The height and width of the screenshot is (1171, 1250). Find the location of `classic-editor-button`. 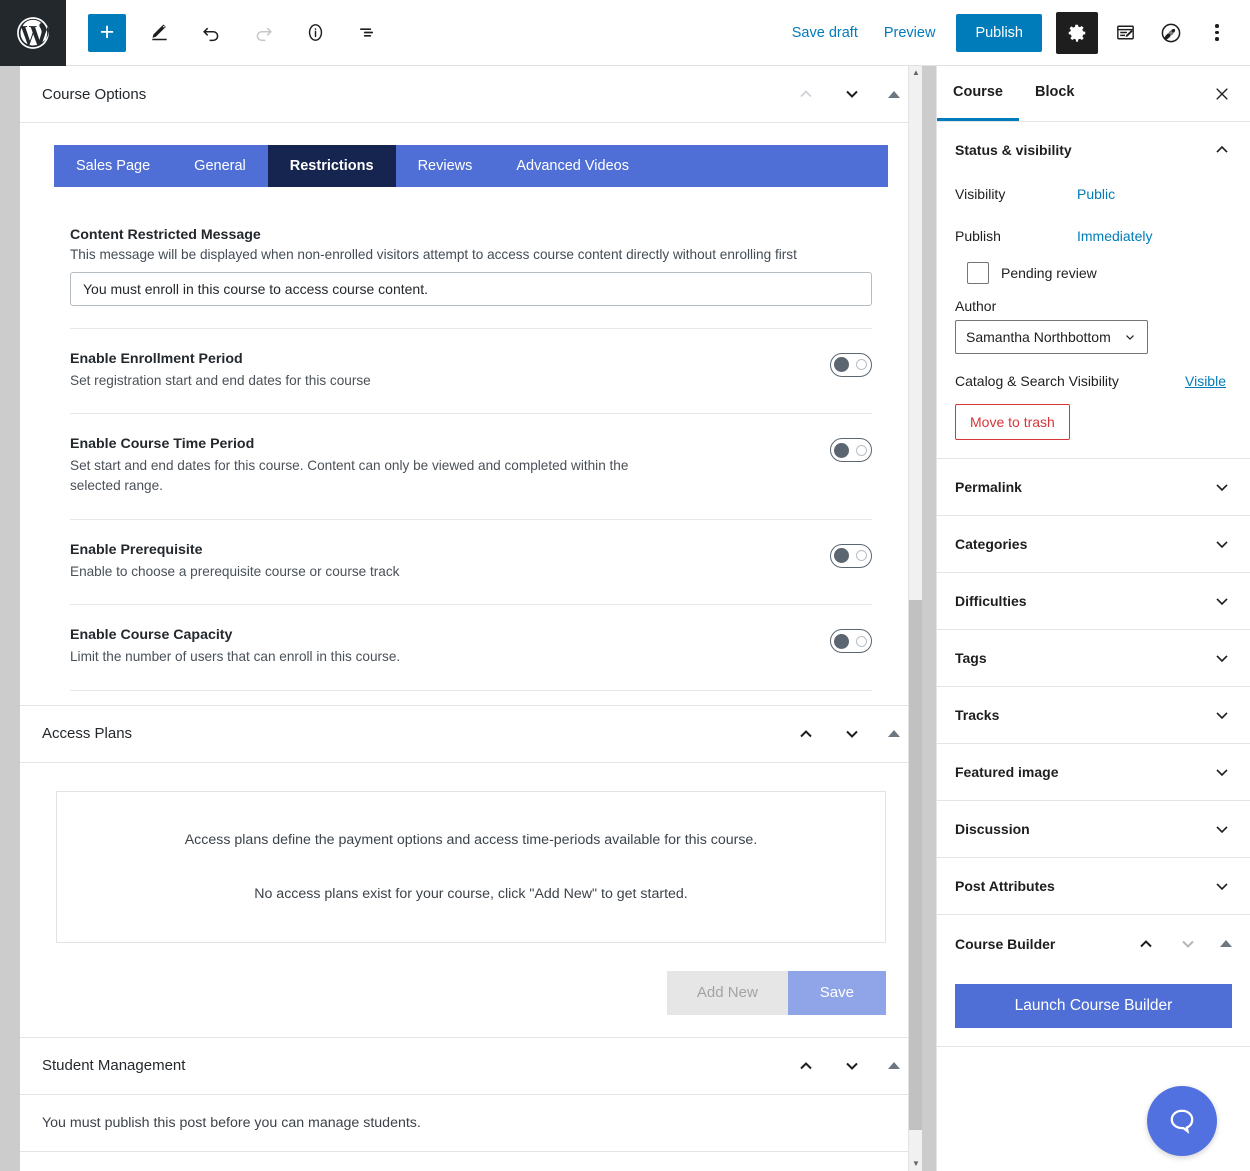

classic-editor-button is located at coordinates (1125, 33).